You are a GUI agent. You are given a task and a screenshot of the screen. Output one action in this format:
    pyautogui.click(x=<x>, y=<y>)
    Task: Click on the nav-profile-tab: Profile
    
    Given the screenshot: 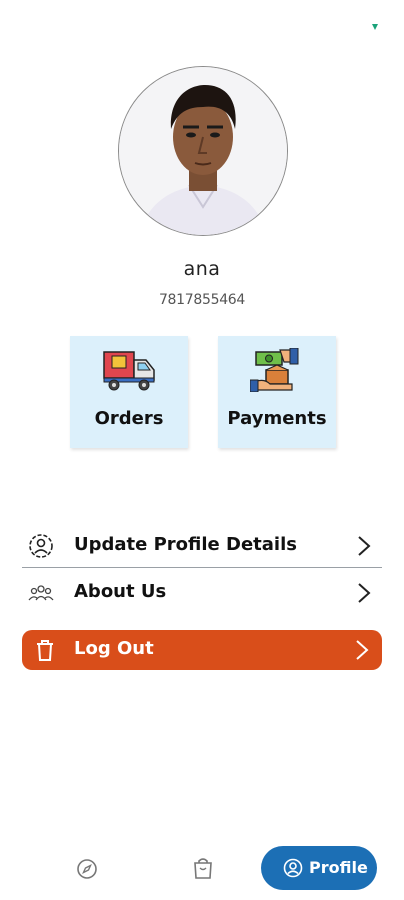 What is the action you would take?
    pyautogui.click(x=319, y=868)
    